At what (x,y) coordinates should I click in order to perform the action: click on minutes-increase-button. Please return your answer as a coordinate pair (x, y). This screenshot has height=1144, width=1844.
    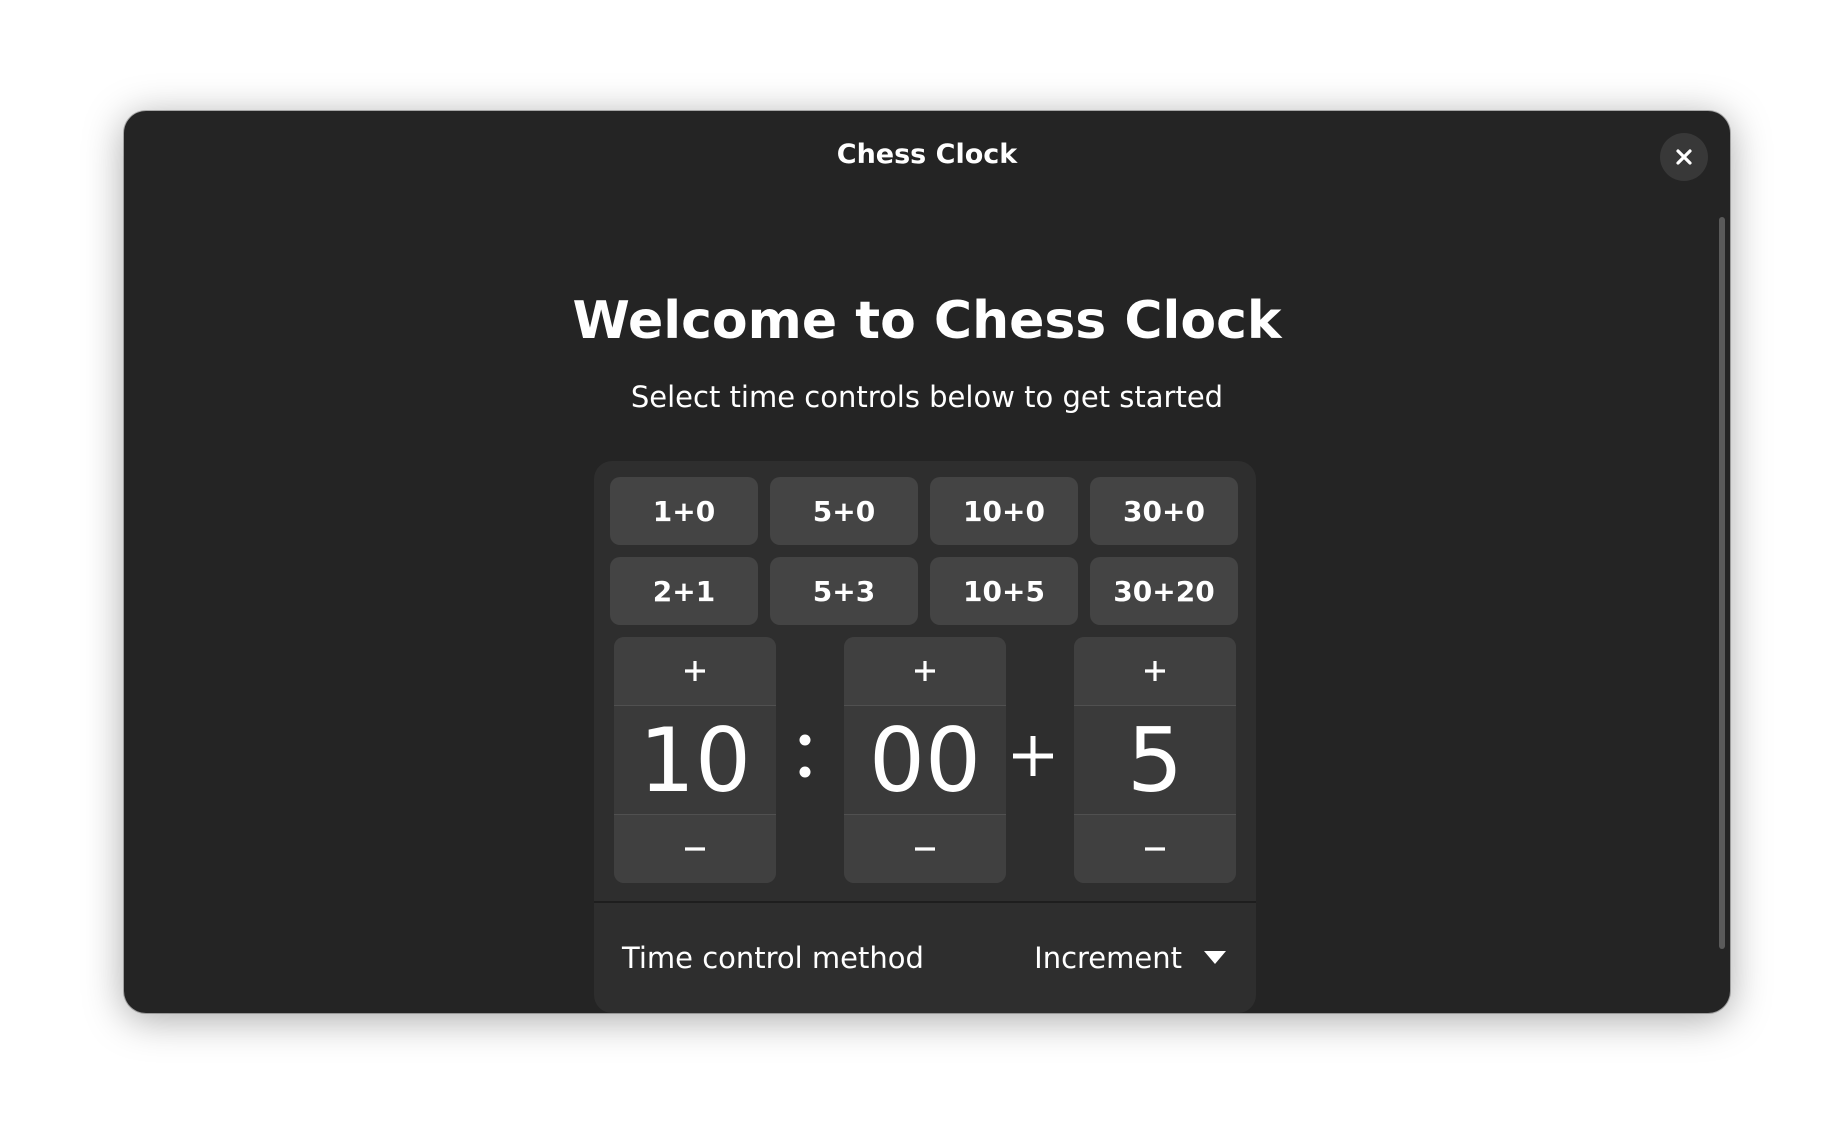
    Looking at the image, I should click on (695, 671).